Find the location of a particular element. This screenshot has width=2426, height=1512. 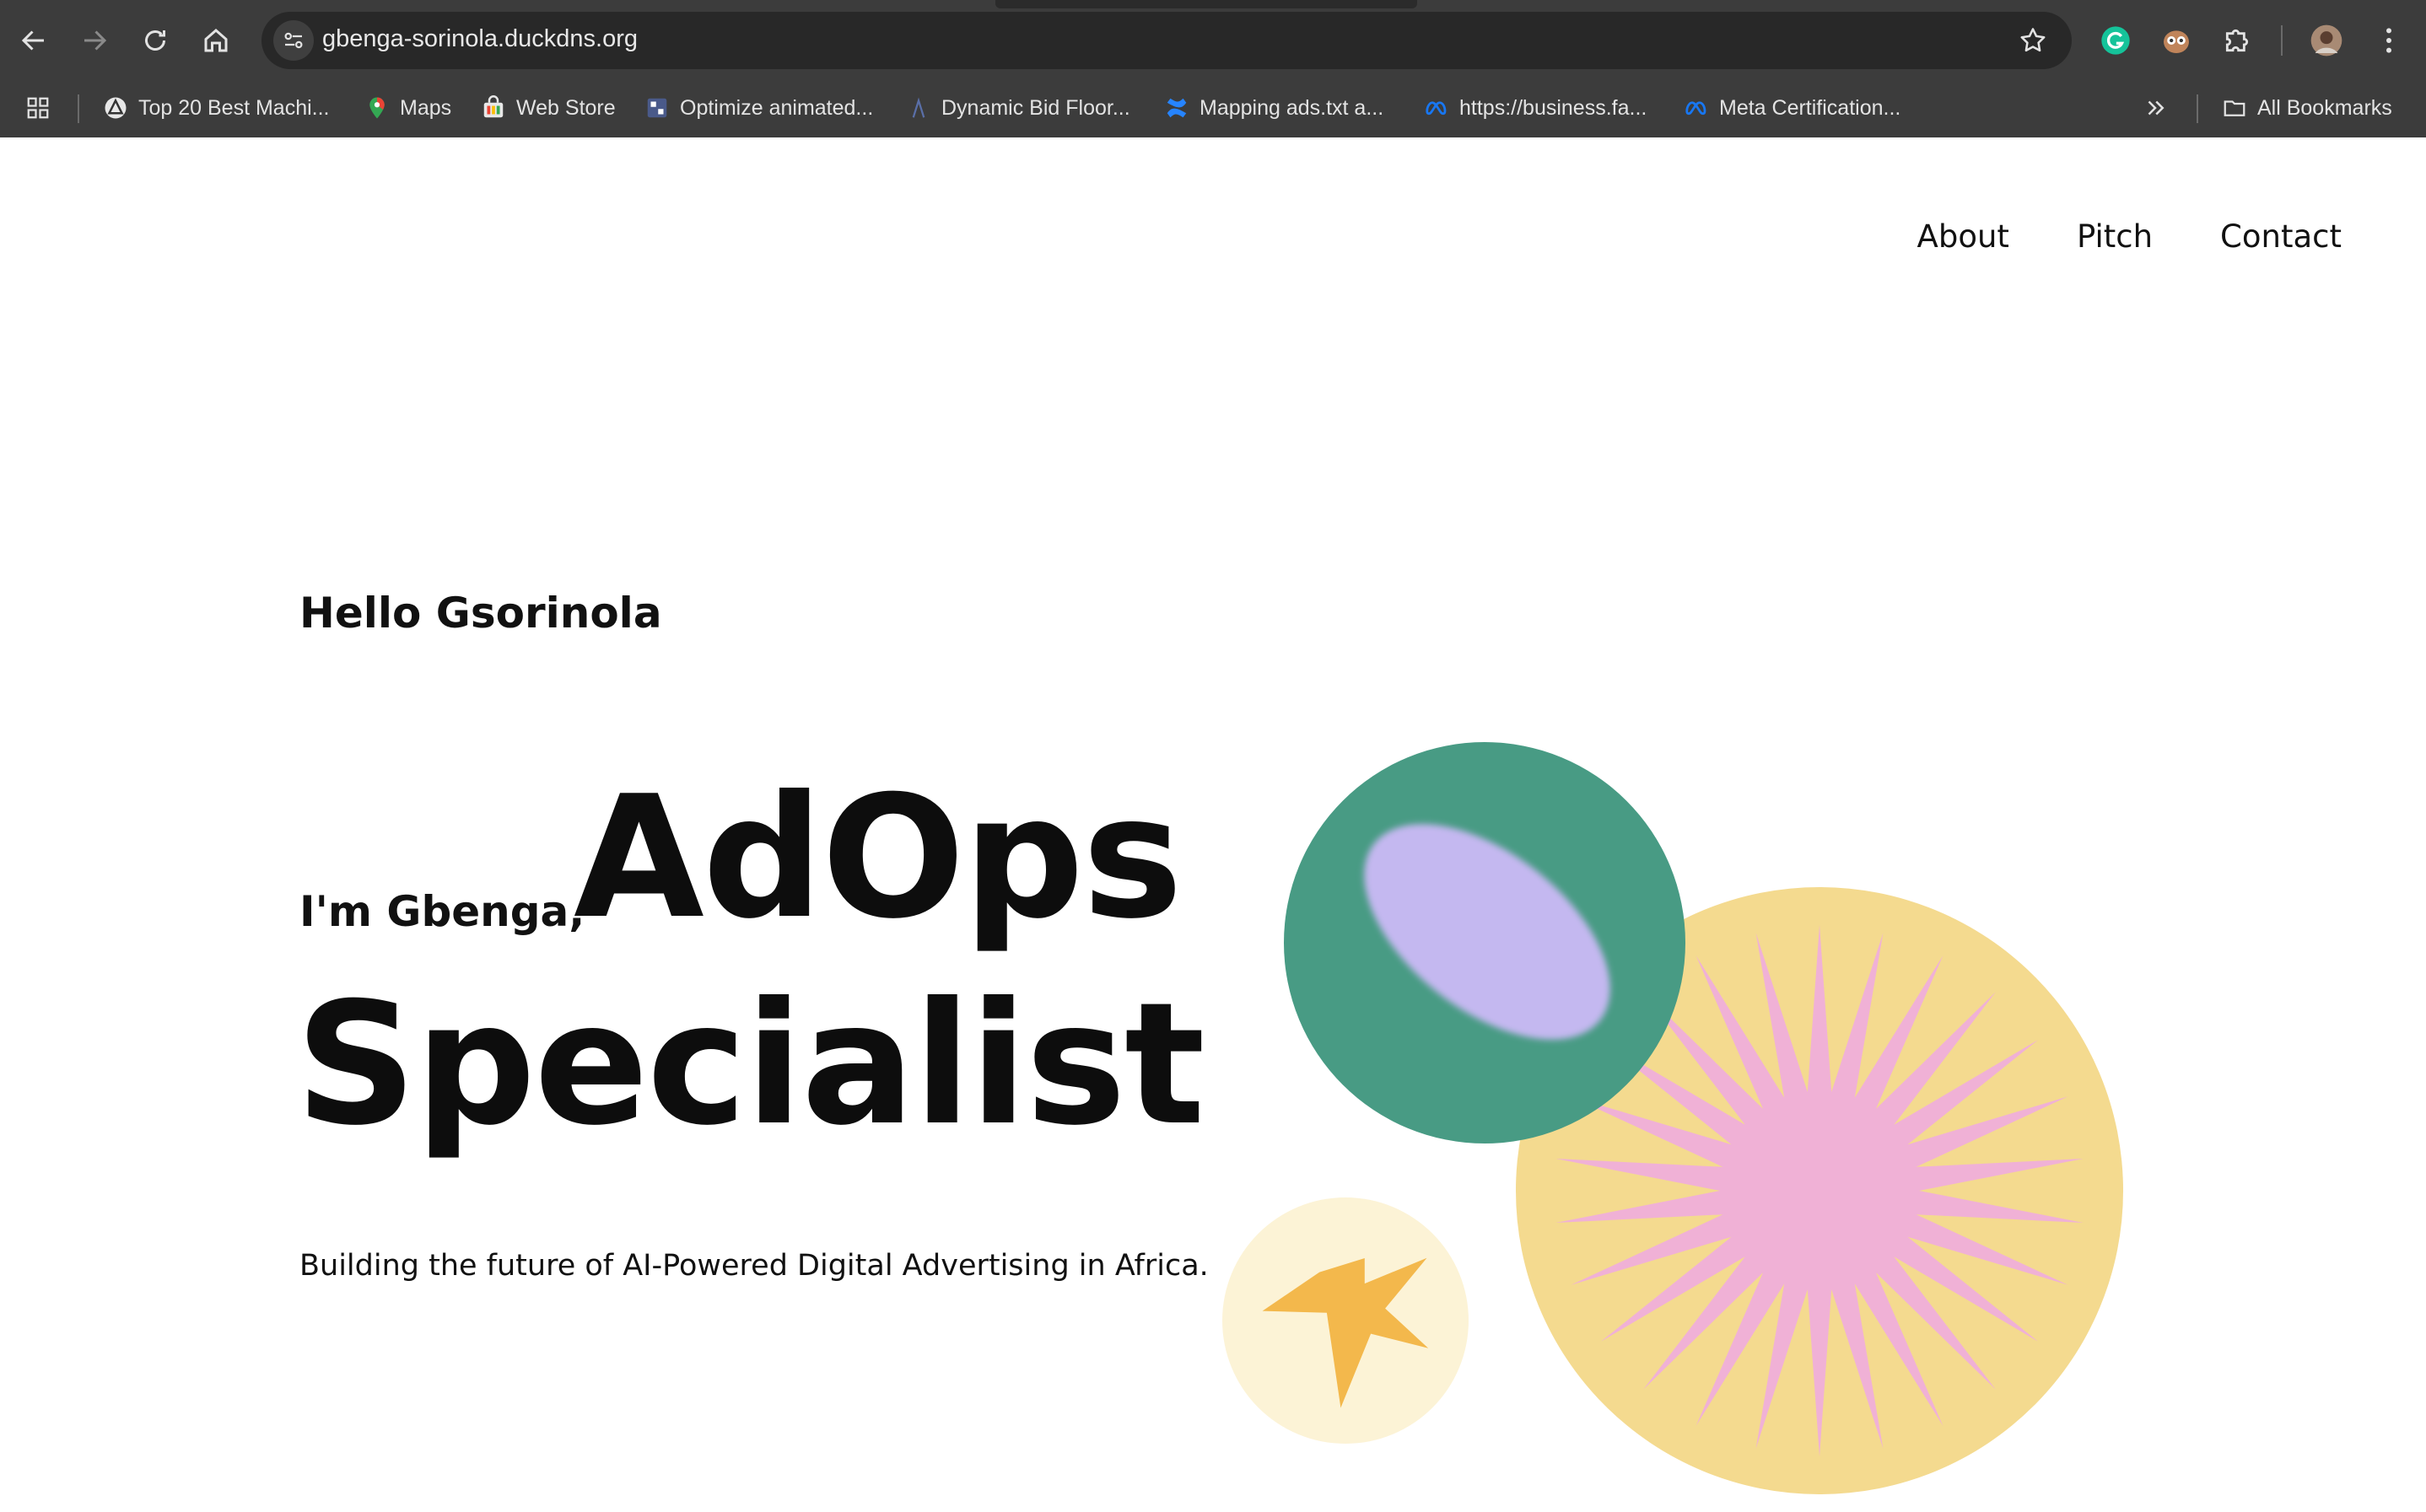

web-store-icon is located at coordinates (493, 106).